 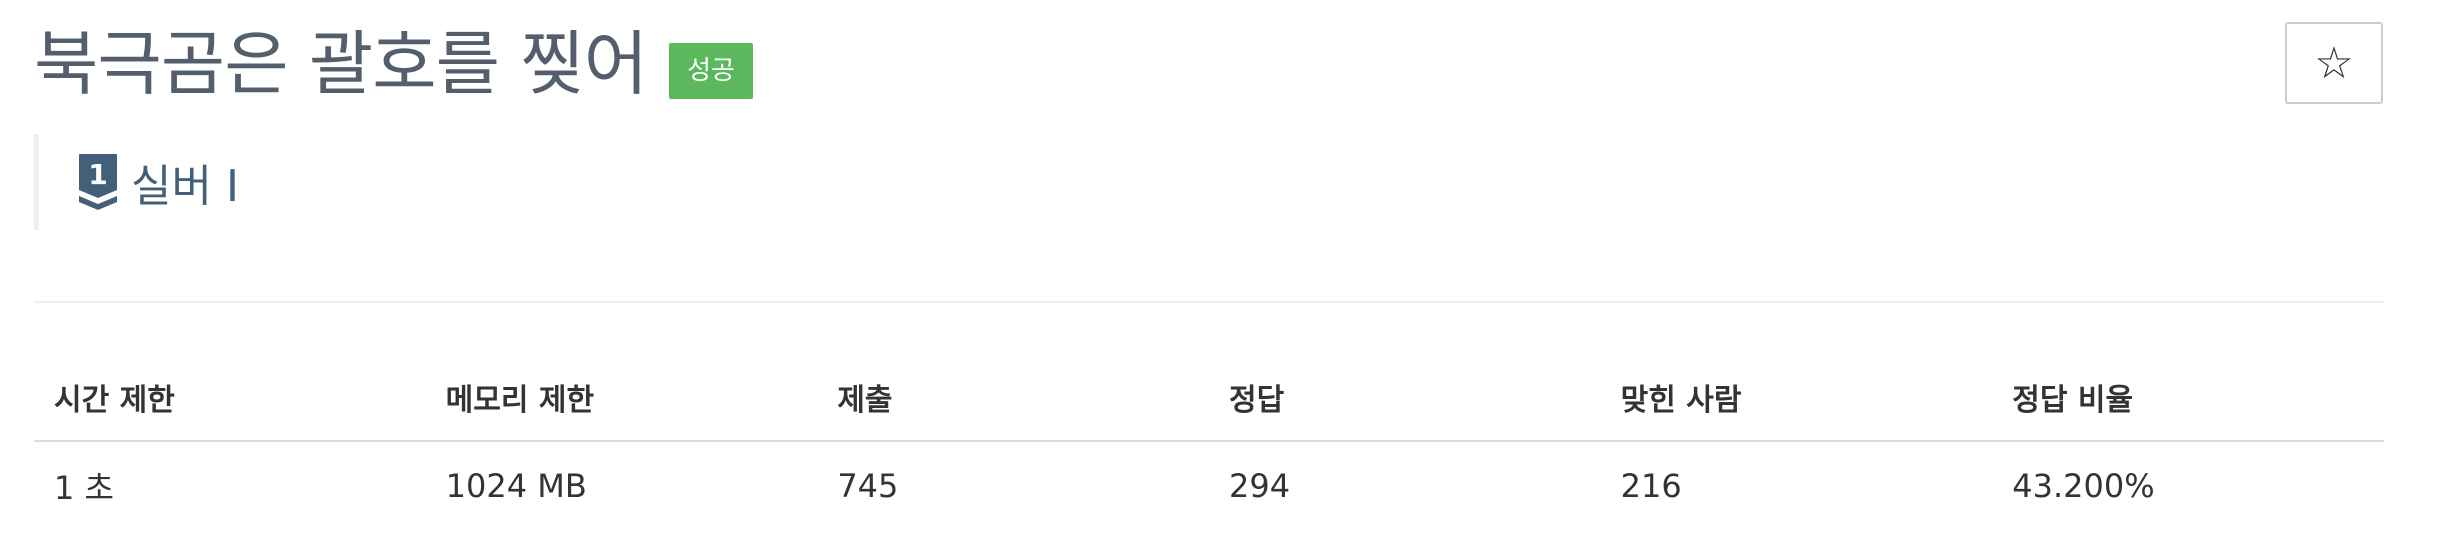 I want to click on header-solvers: 맞힌 사람, so click(x=1796, y=398).